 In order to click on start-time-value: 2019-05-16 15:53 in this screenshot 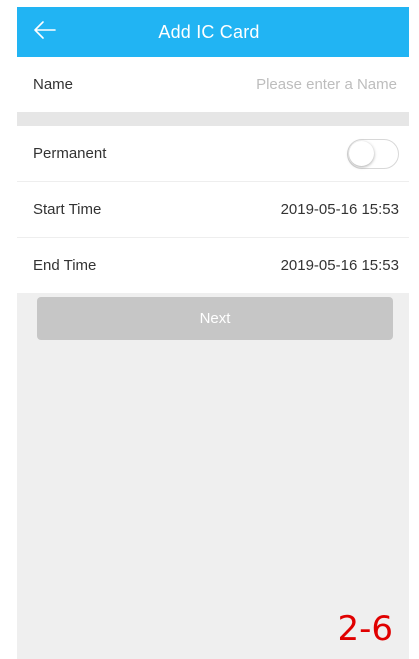, I will do `click(339, 209)`.